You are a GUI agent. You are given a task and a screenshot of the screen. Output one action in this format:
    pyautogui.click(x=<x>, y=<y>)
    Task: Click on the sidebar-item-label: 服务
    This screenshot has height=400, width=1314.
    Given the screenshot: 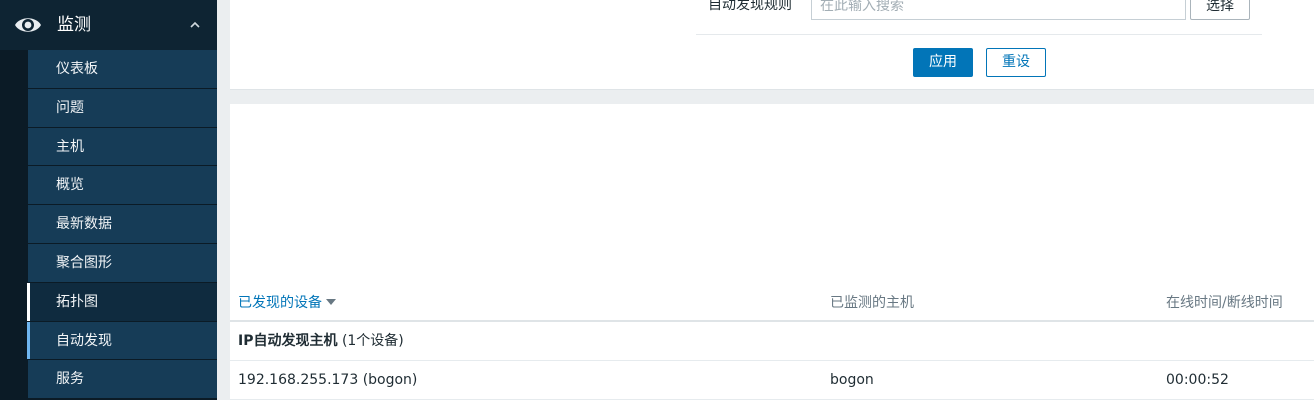 What is the action you would take?
    pyautogui.click(x=70, y=379)
    